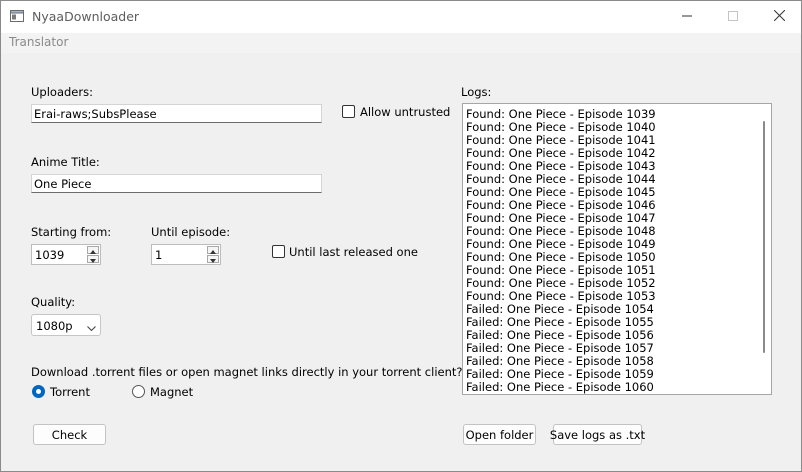  Describe the element at coordinates (54, 326) in the screenshot. I see `quality-value: 1080p` at that location.